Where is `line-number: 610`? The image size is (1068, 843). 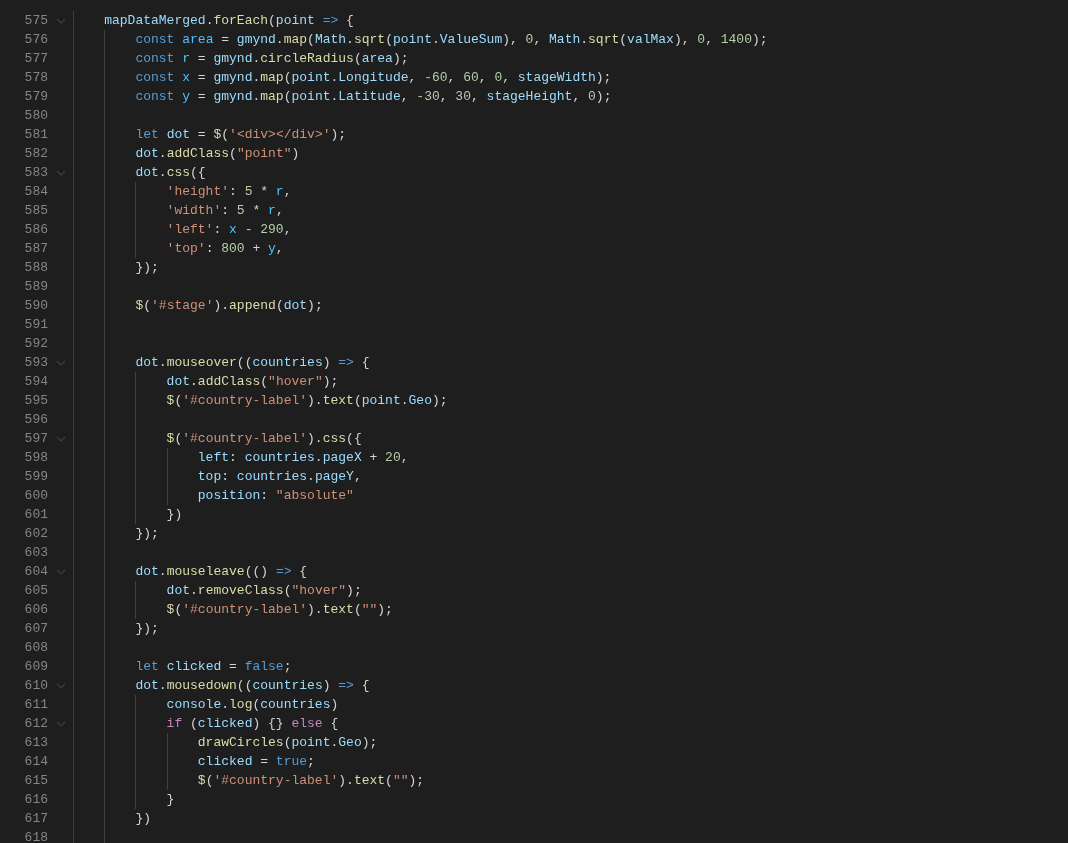 line-number: 610 is located at coordinates (35, 686).